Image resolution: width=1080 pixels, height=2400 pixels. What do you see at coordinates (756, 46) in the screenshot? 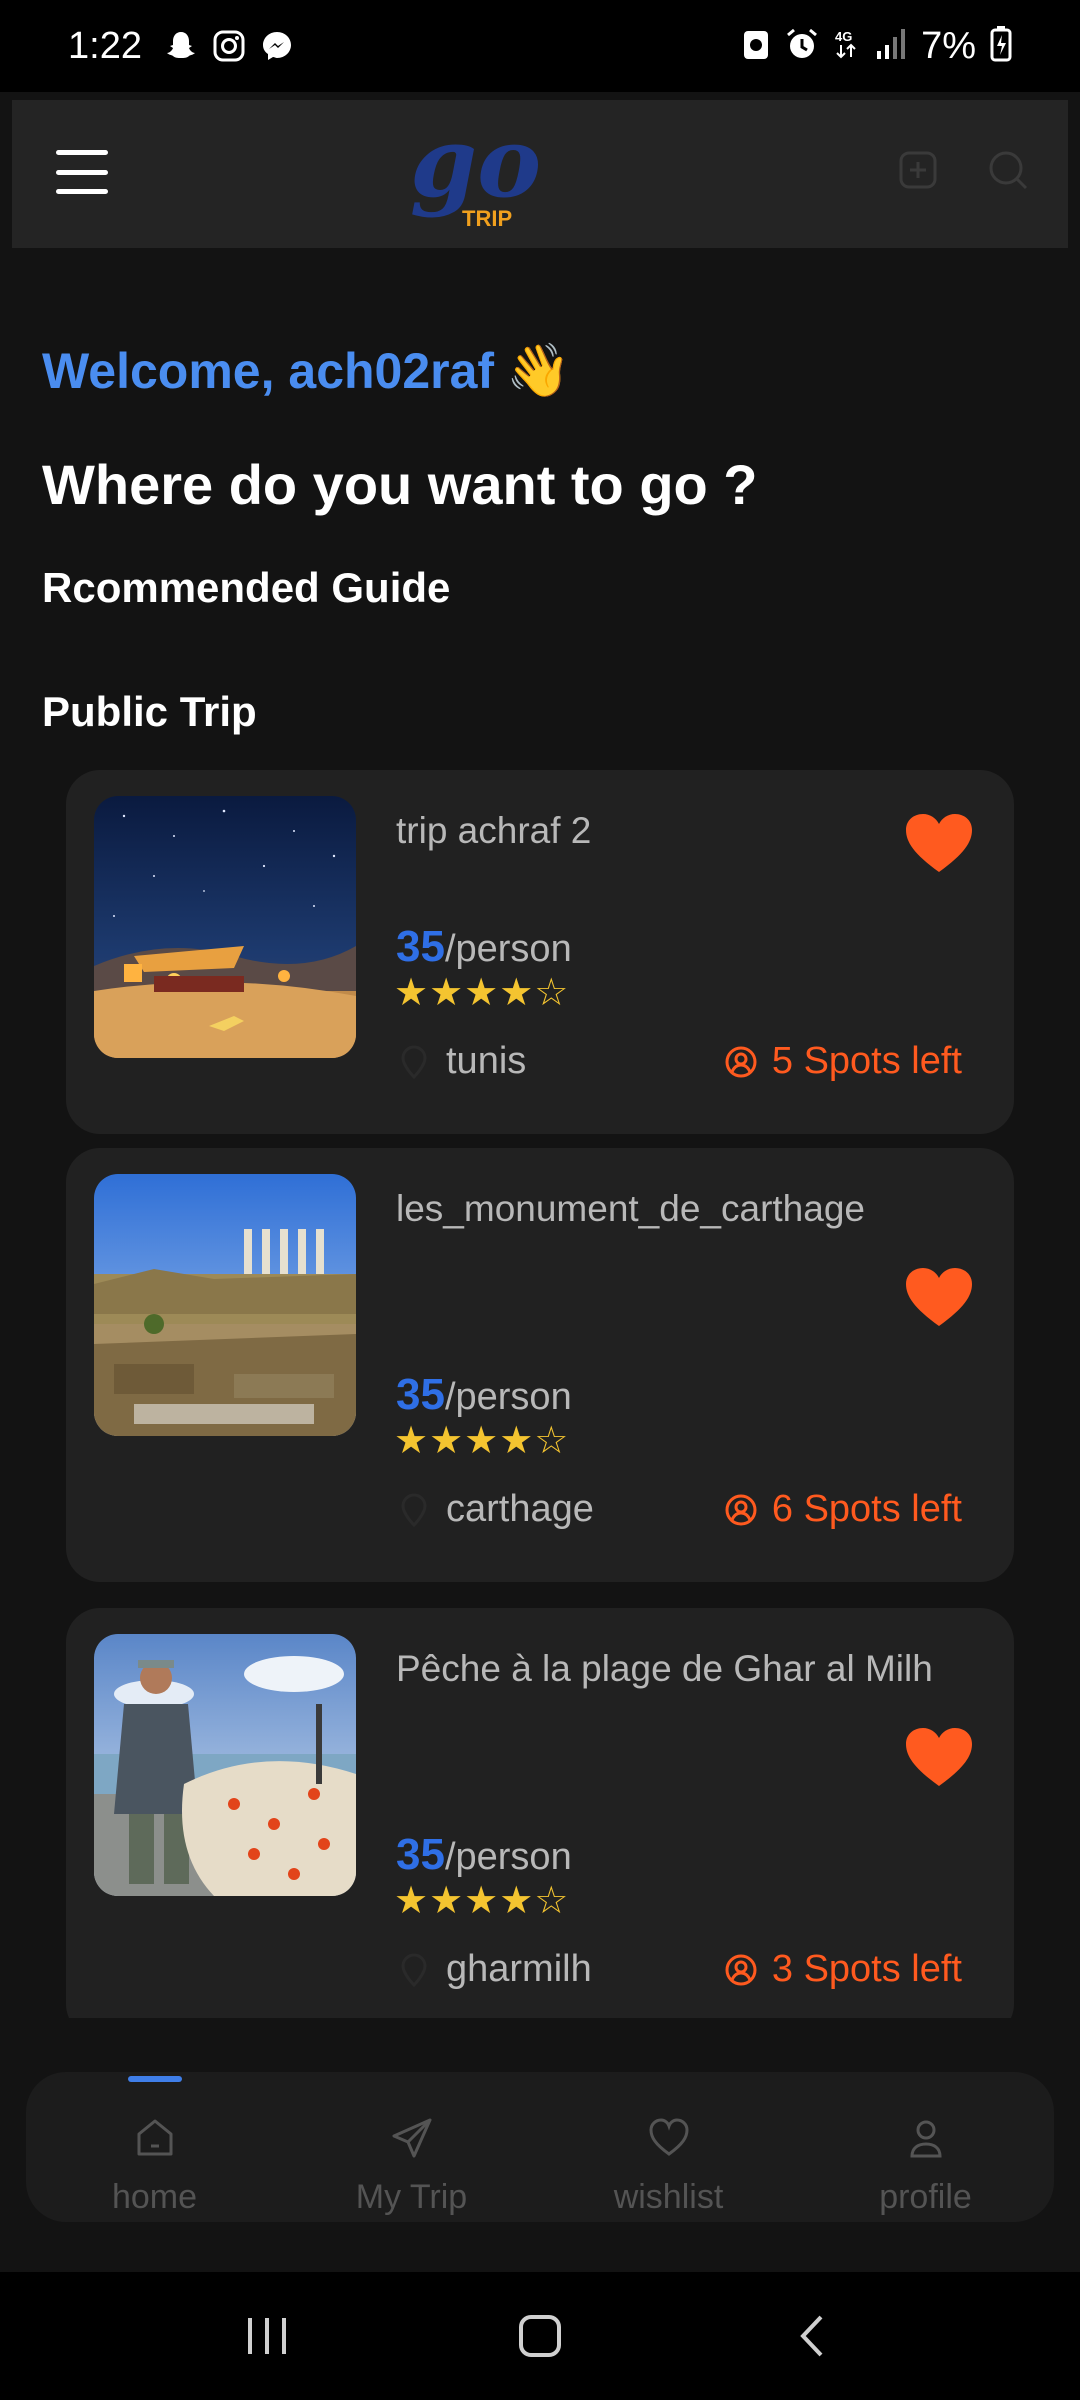
I see `data-saver-icon` at bounding box center [756, 46].